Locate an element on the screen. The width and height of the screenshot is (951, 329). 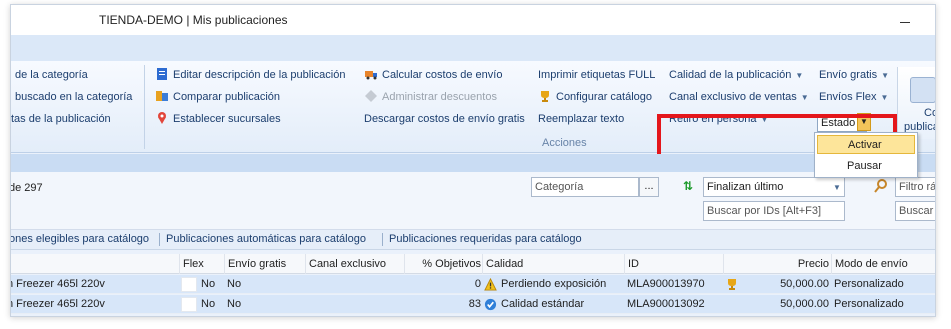
free-shipping-dropdown: Envío gratis ▼ is located at coordinates (854, 75).